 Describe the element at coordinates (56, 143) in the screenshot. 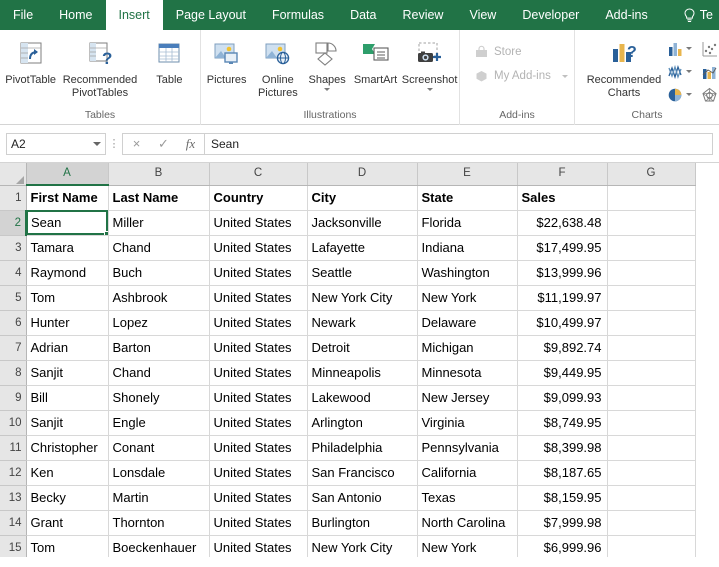

I see `name-box: A2` at that location.